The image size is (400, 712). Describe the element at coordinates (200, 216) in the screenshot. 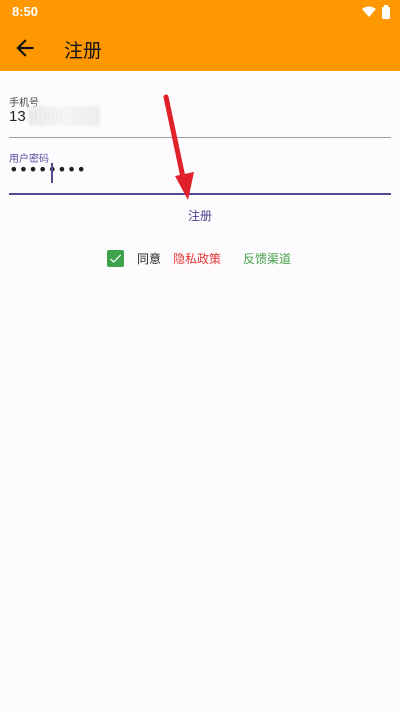

I see `register-button: 注册` at that location.